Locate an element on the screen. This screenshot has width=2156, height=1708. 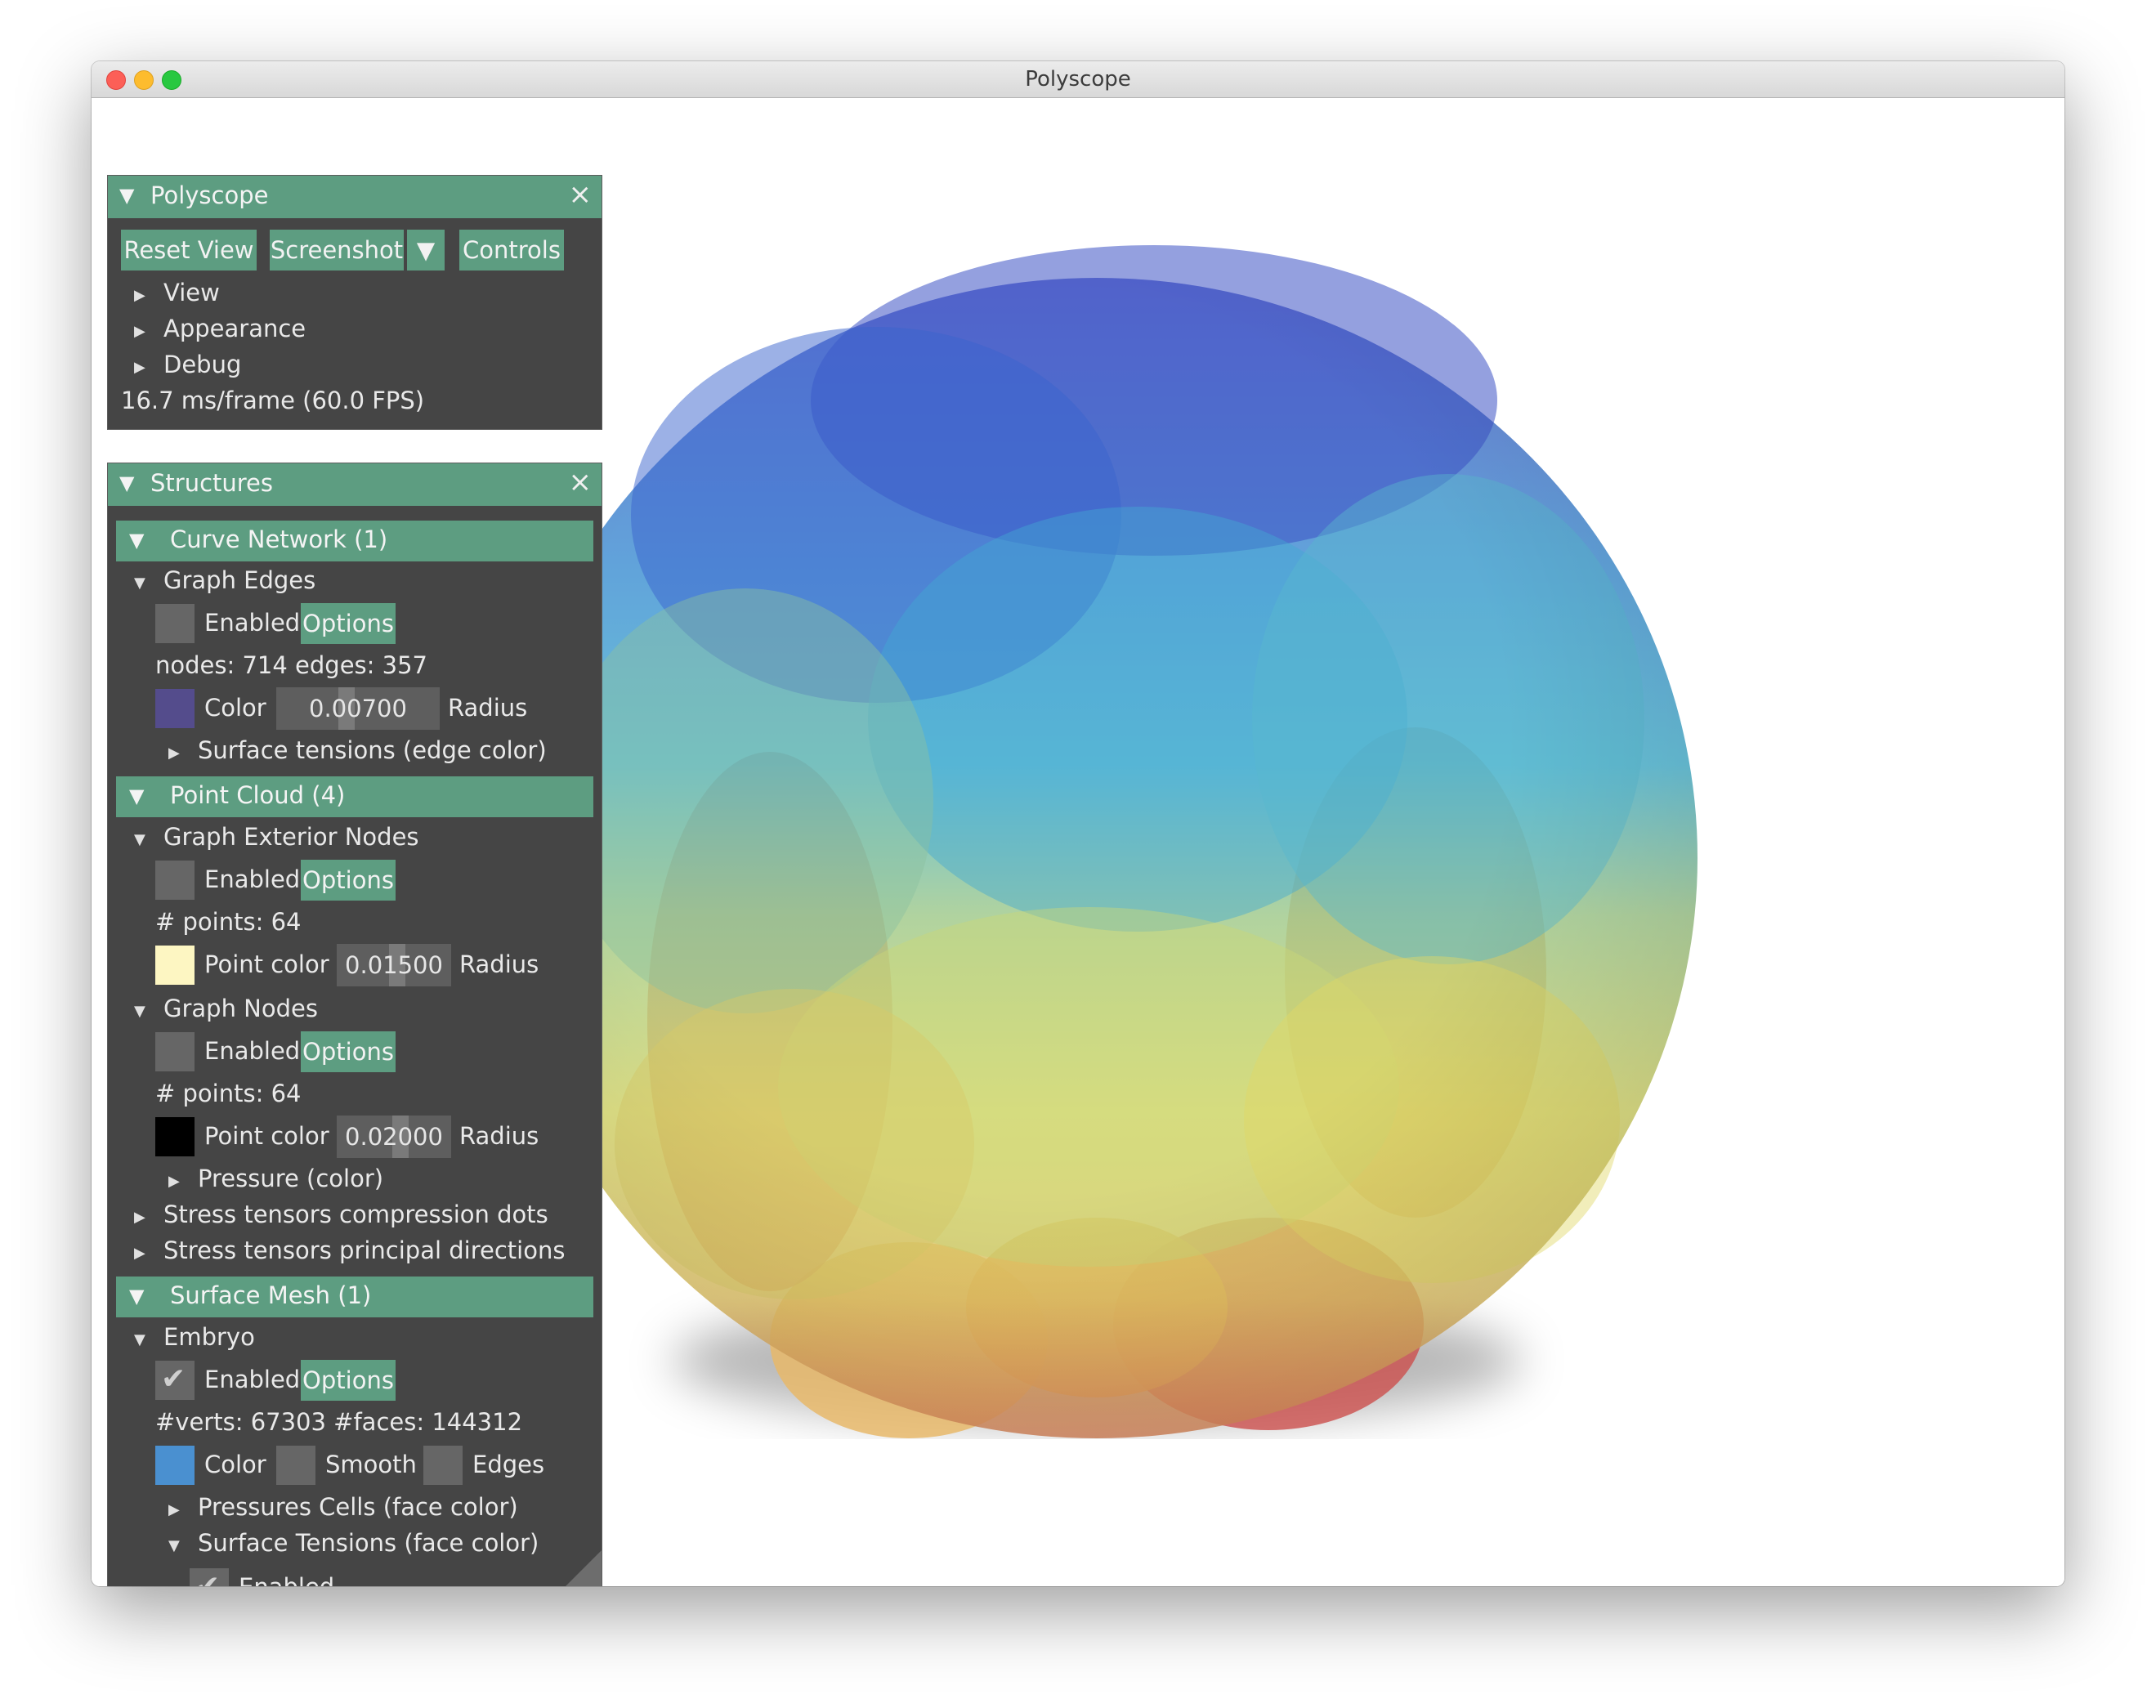
embryo-color-swatch is located at coordinates (175, 1465).